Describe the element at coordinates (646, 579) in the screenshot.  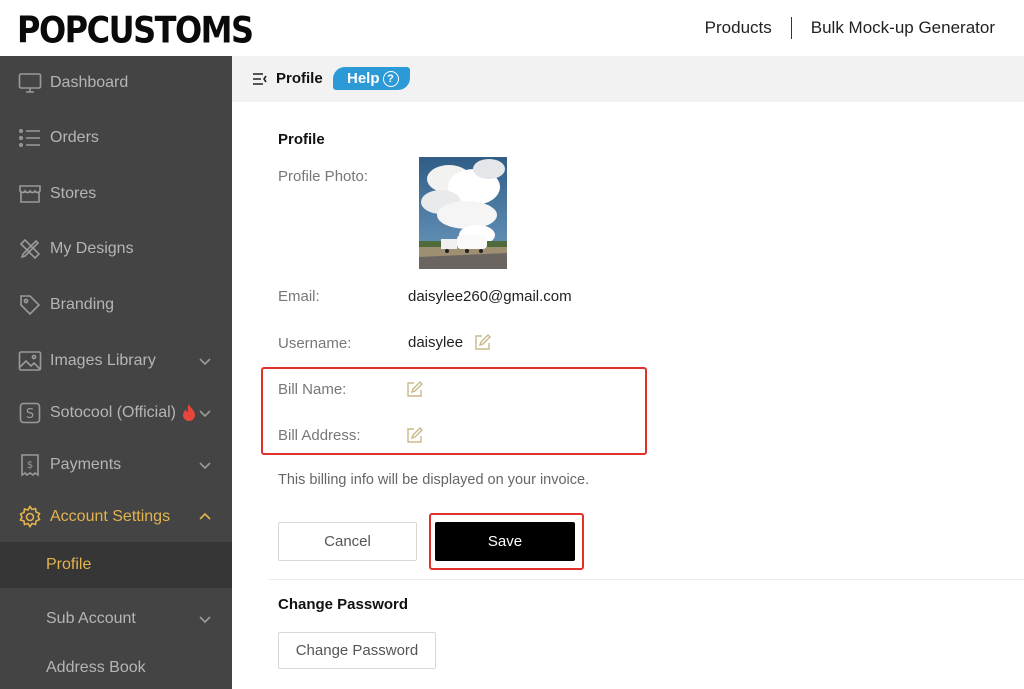
I see `section-divider` at that location.